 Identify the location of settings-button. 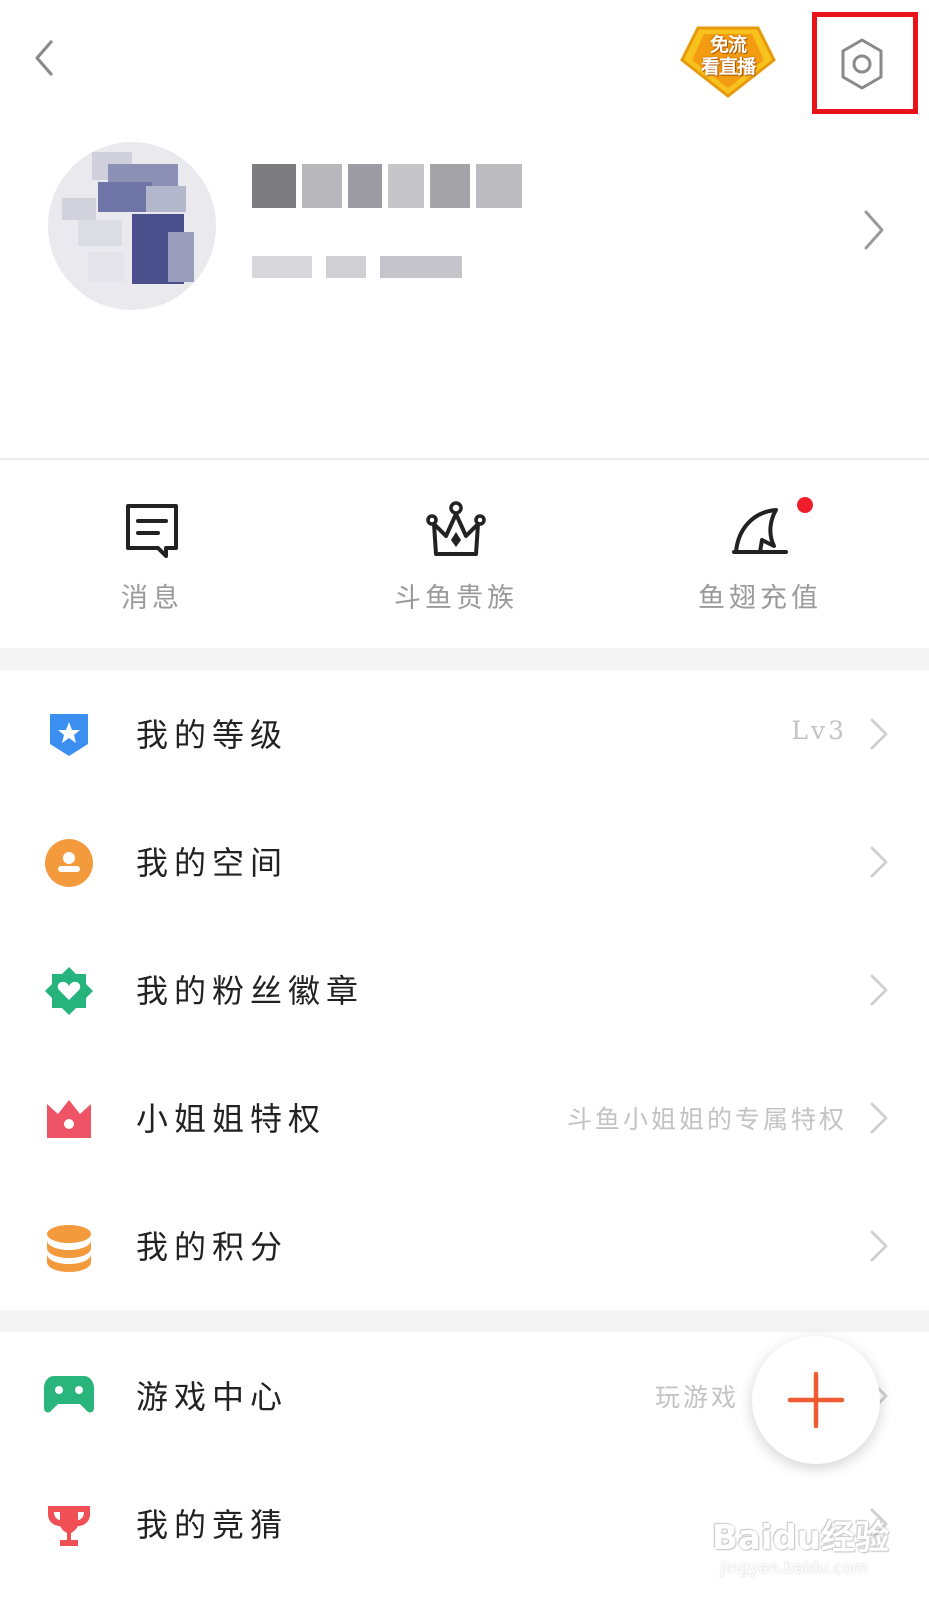
(862, 64).